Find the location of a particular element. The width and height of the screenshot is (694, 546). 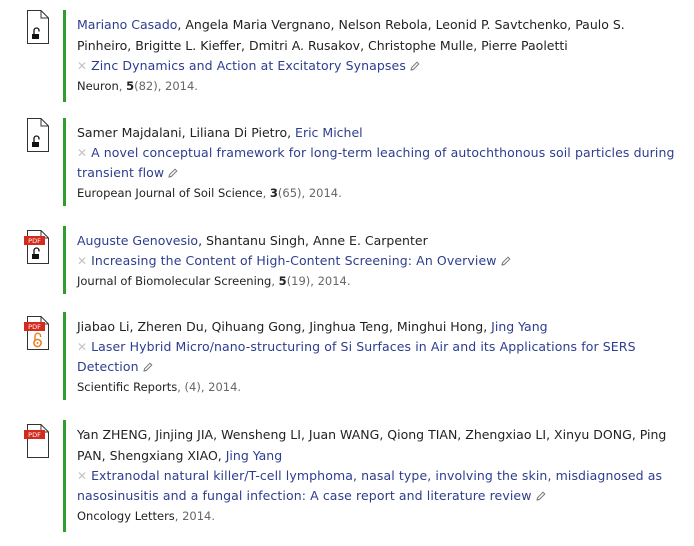

journal-citation: Neuron, 5(82), 2014. is located at coordinates (137, 86).